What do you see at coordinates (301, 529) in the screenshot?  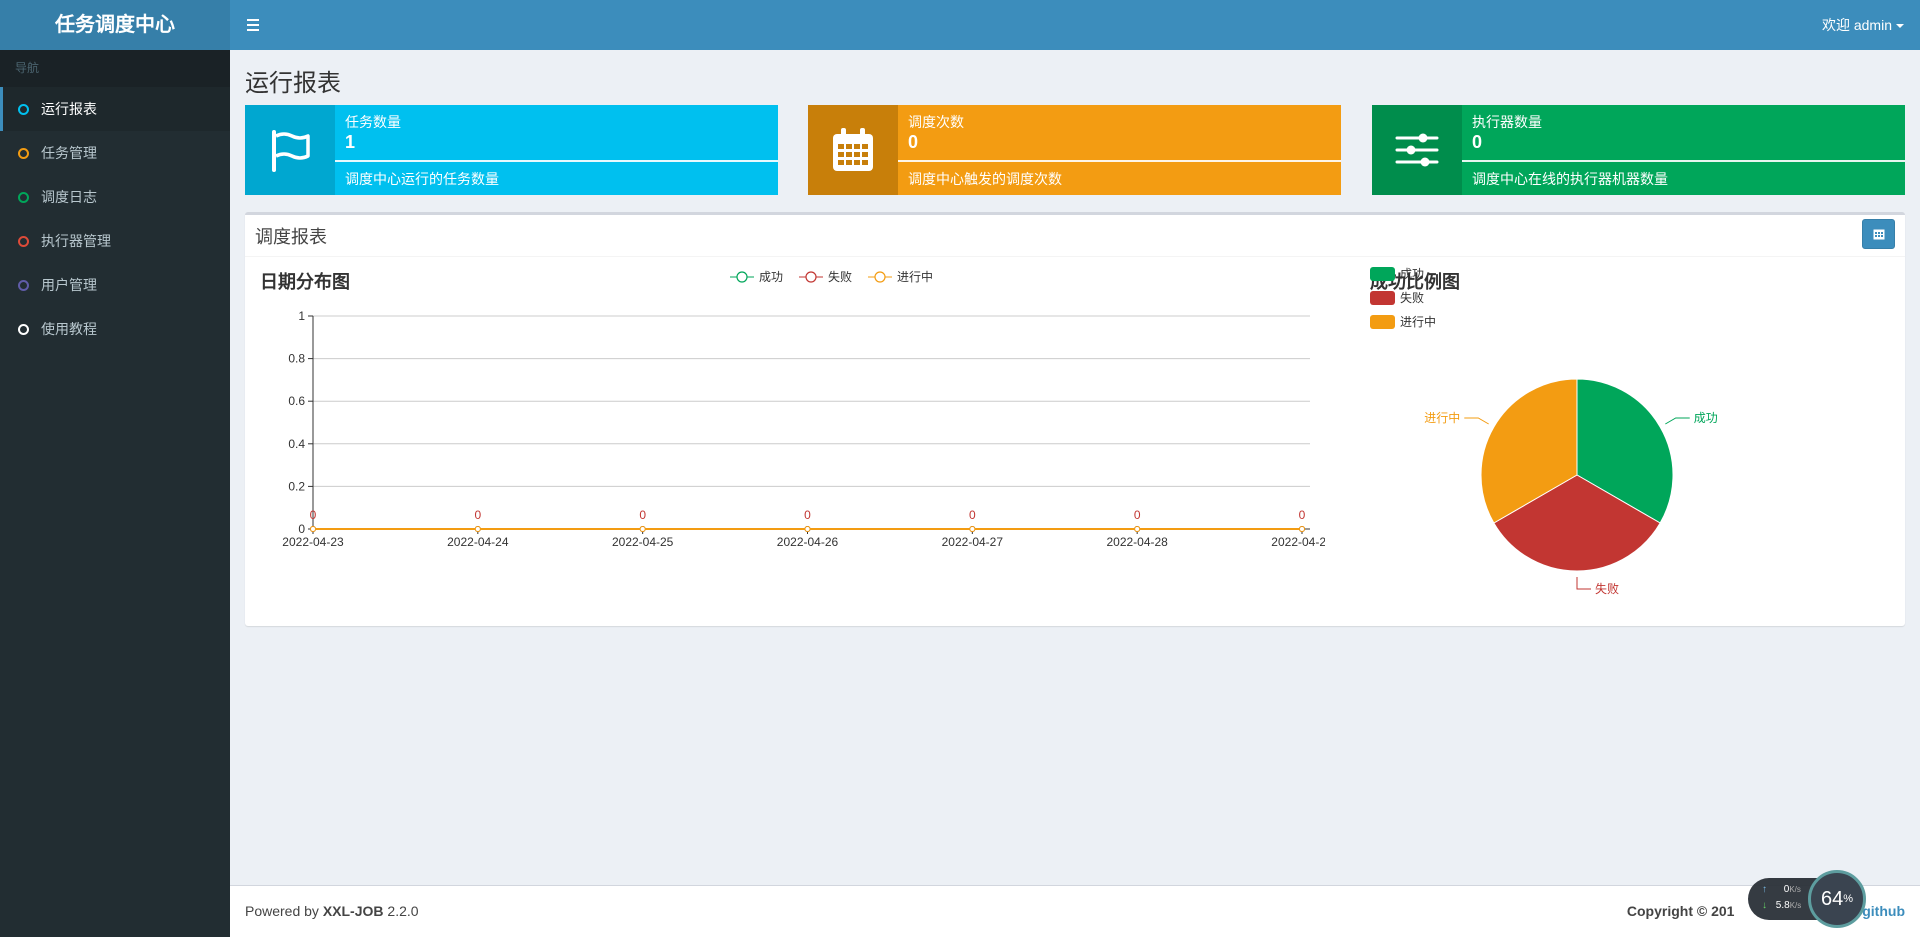 I see `y-tick-label: 0` at bounding box center [301, 529].